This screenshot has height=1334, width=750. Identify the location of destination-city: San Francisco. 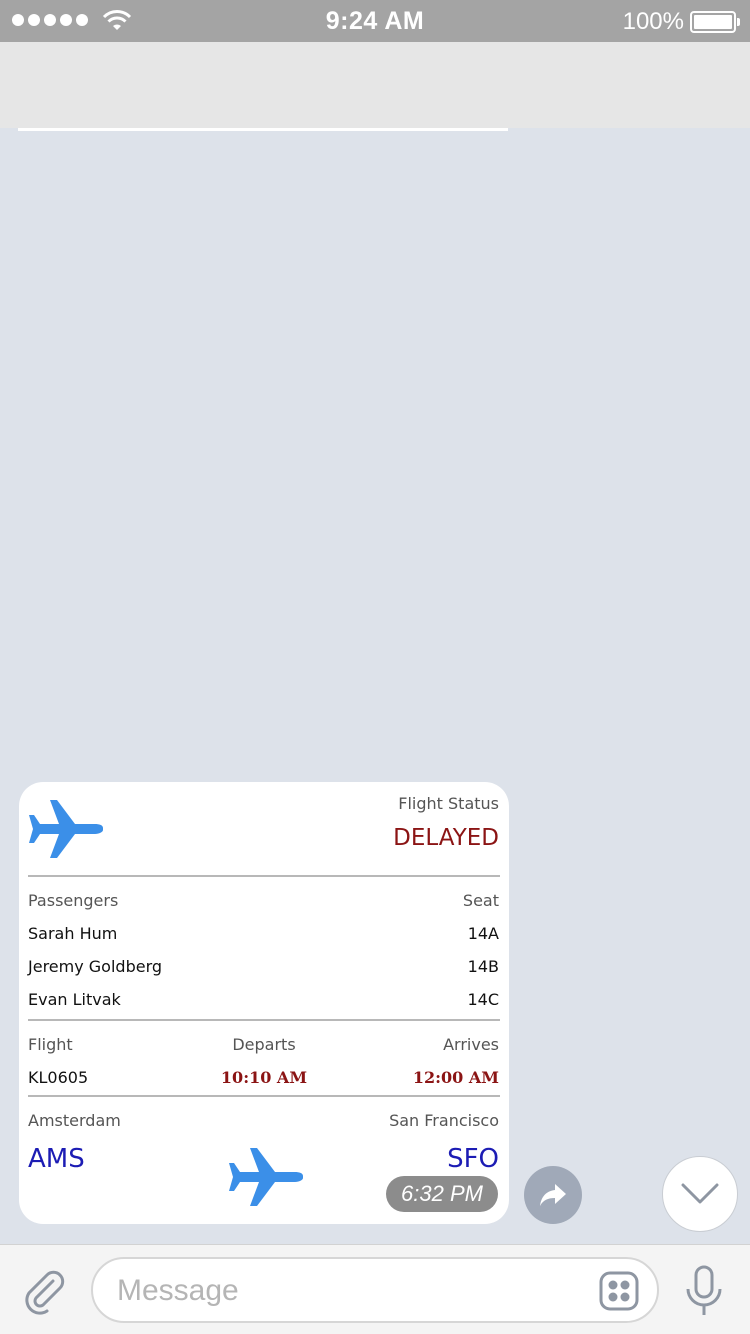
(444, 1120).